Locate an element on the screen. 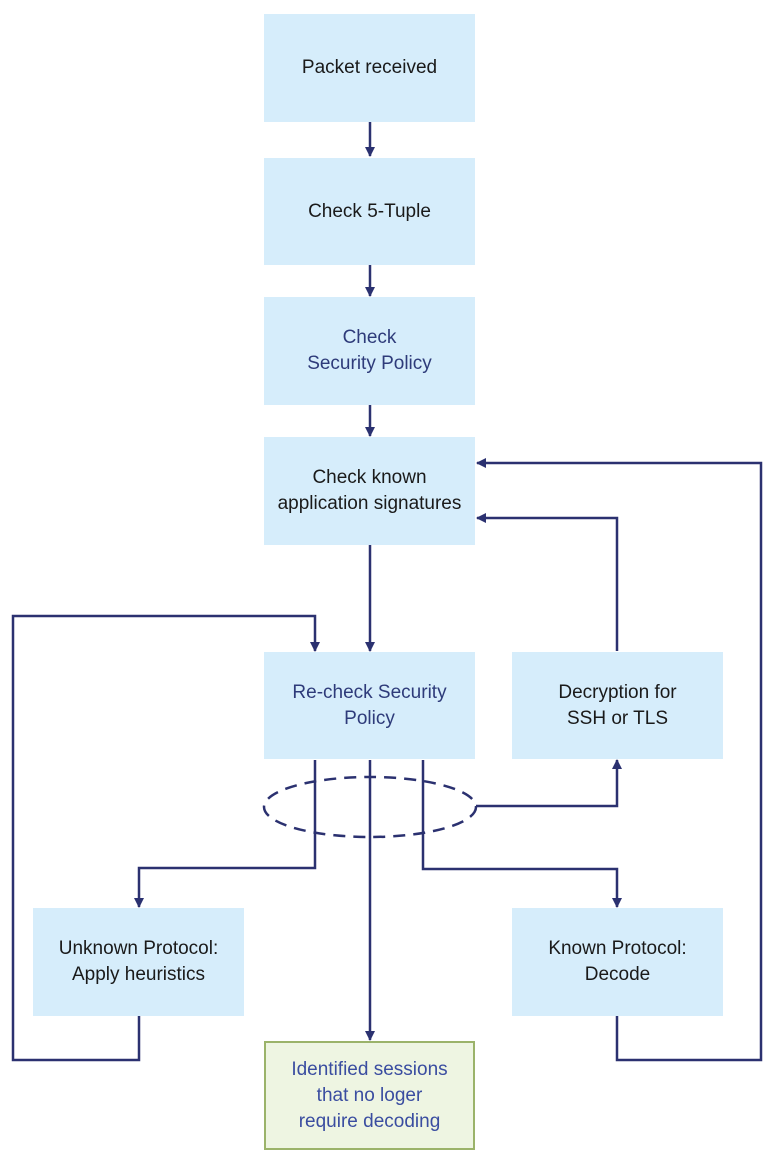 Image resolution: width=776 pixels, height=1164 pixels. node-label: Check Security Policy is located at coordinates (369, 350).